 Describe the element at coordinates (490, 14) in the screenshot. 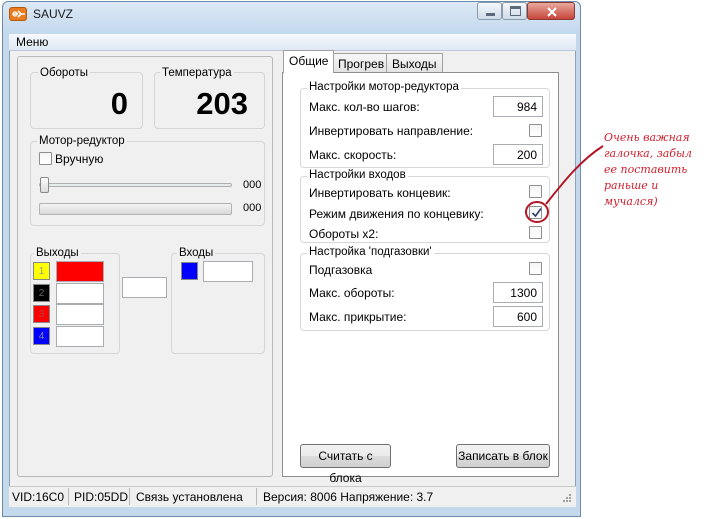

I see `minimize-icon` at that location.